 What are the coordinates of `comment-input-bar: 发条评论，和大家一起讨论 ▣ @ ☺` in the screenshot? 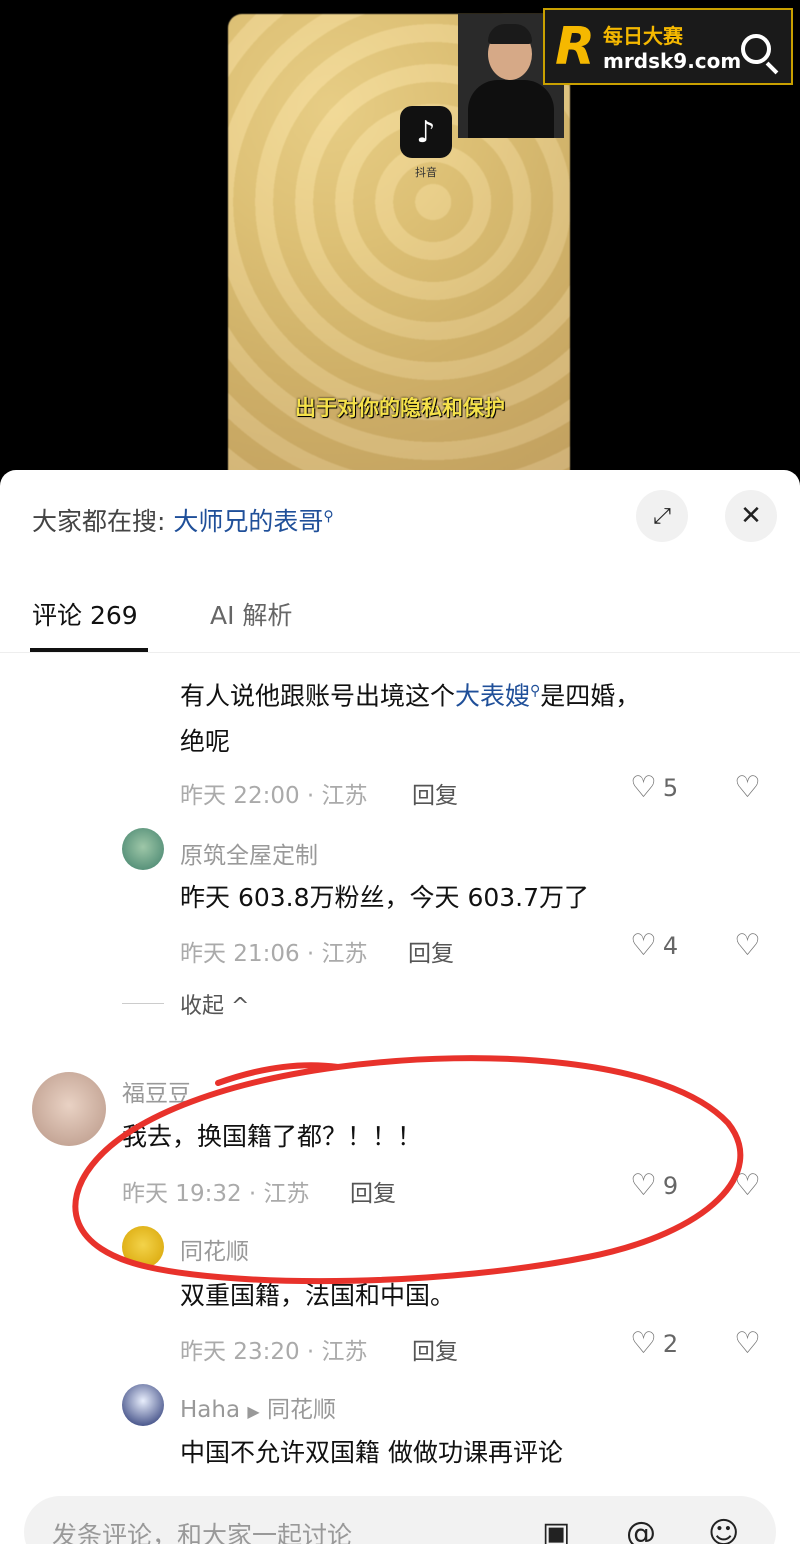 It's located at (400, 1515).